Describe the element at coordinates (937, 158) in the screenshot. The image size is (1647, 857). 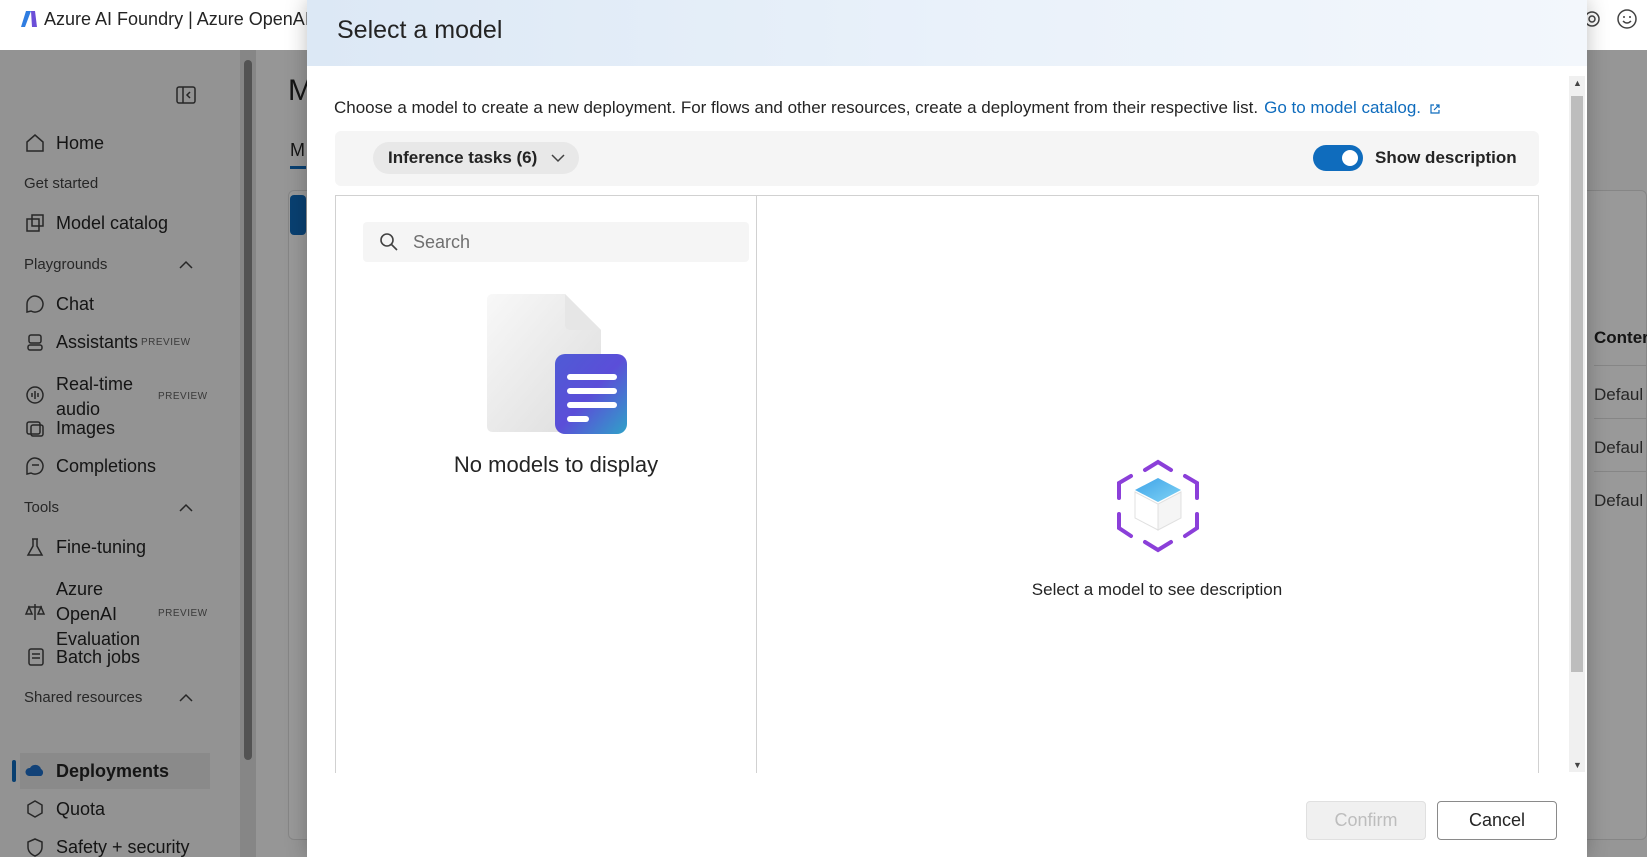
I see `filter-bar: Inference tasks (6) Show description` at that location.